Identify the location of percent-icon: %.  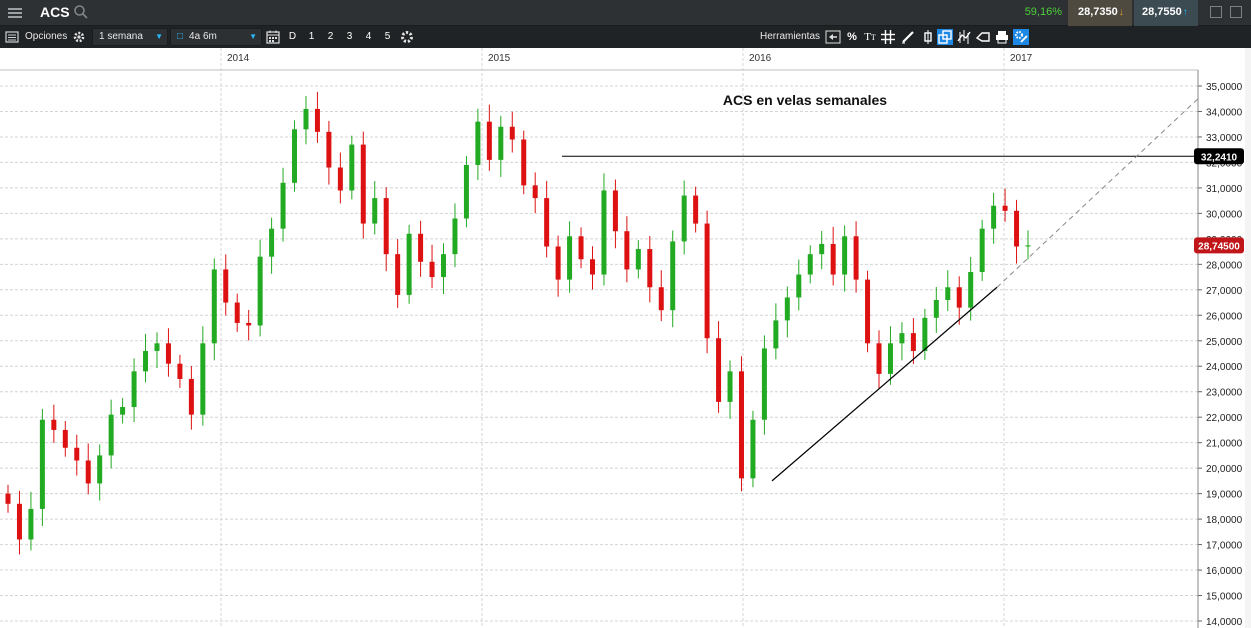
(852, 37).